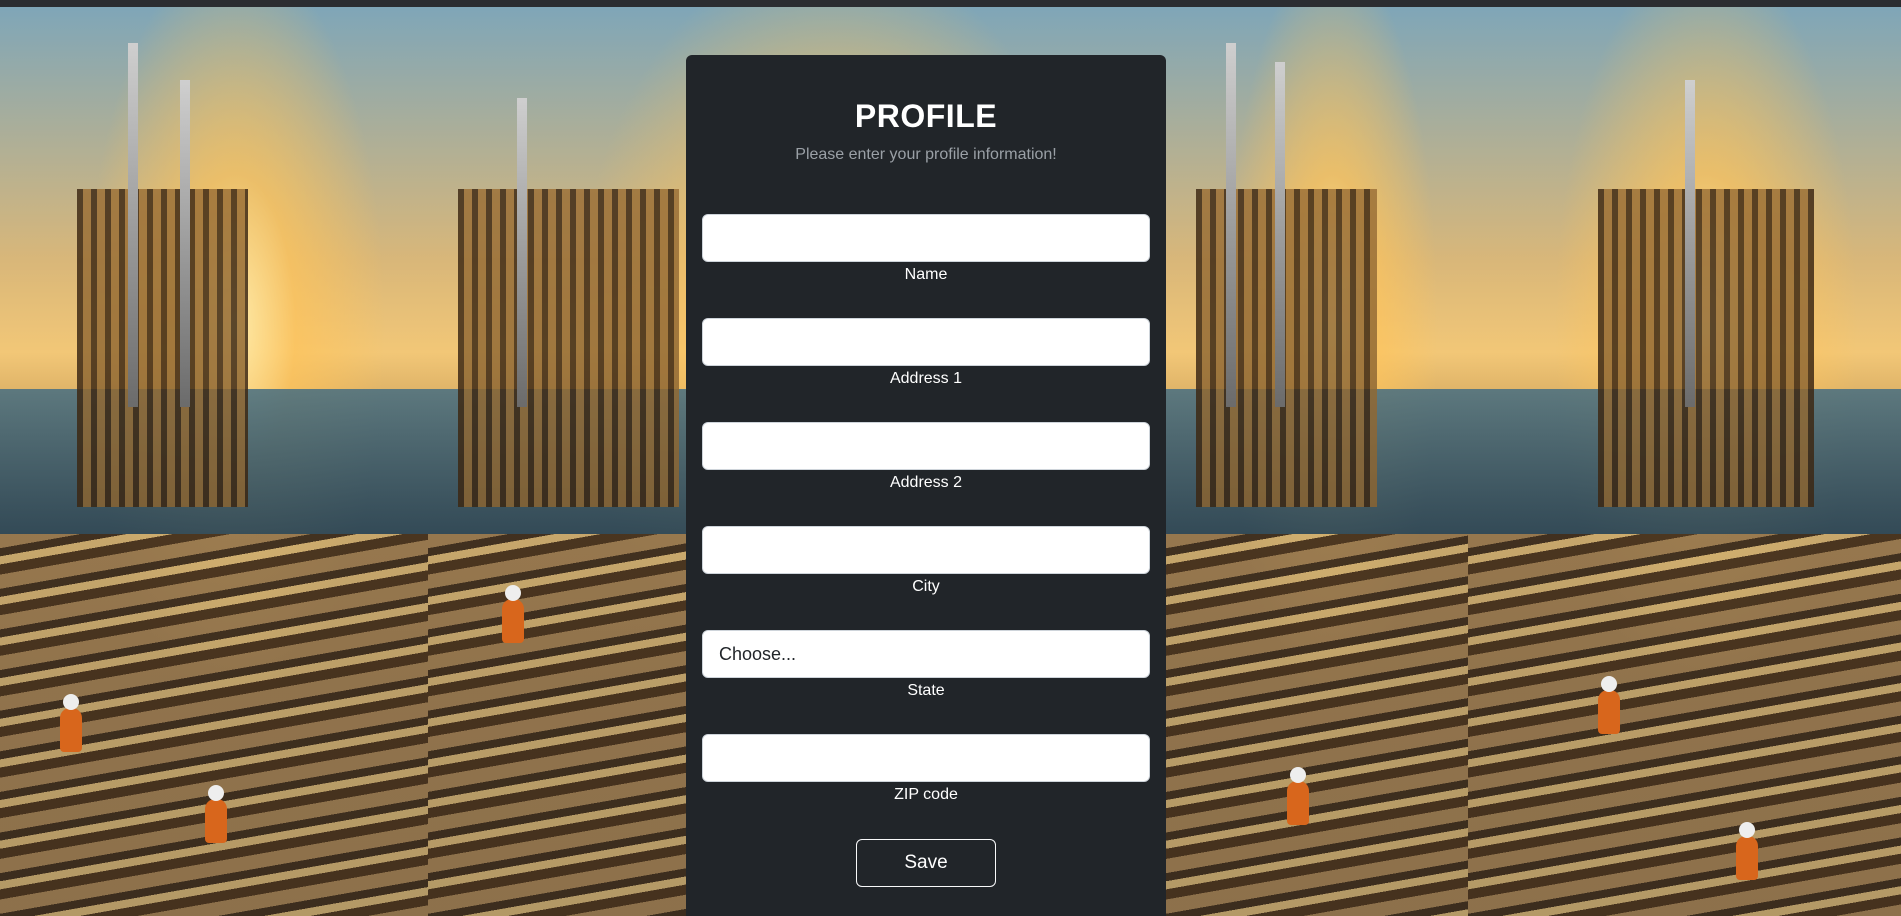 This screenshot has height=916, width=1901. I want to click on address2-field-group: Address 2, so click(926, 457).